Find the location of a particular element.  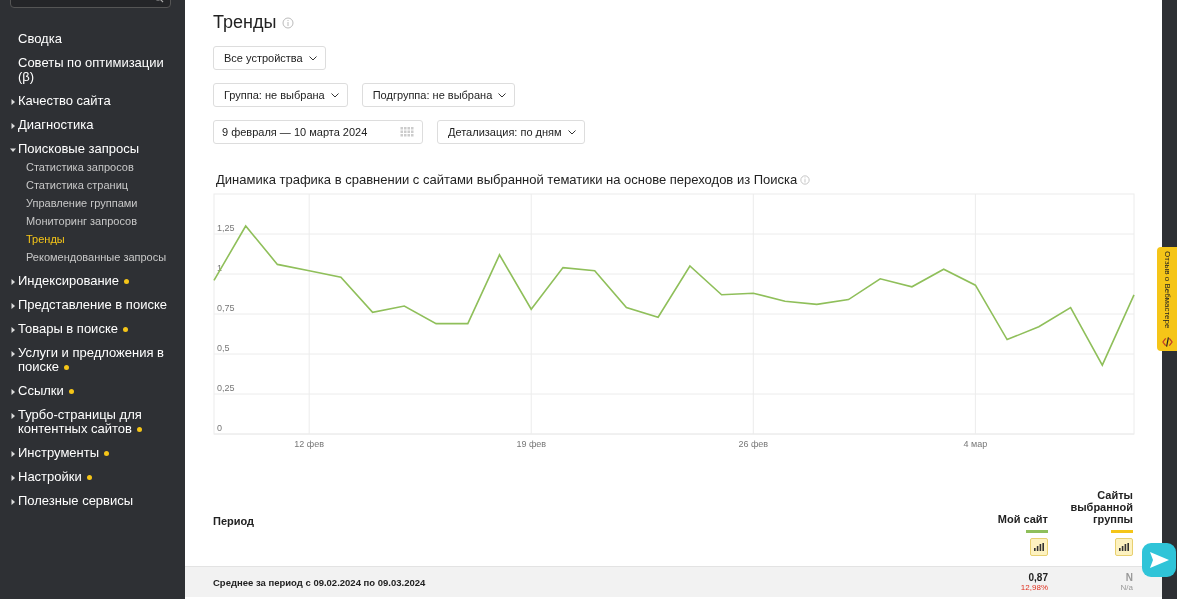

sidebar-subitem: Статистика страниц is located at coordinates (101, 185).